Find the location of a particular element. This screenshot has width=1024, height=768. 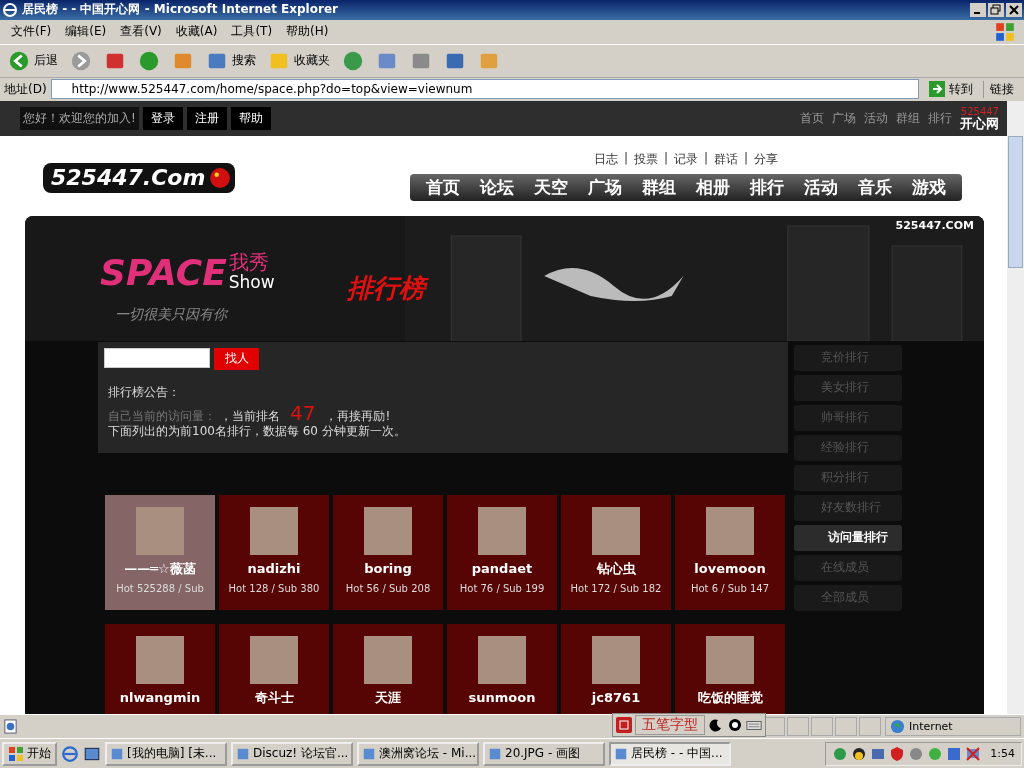

toolbar-button: 后退 is located at coordinates (33, 60).